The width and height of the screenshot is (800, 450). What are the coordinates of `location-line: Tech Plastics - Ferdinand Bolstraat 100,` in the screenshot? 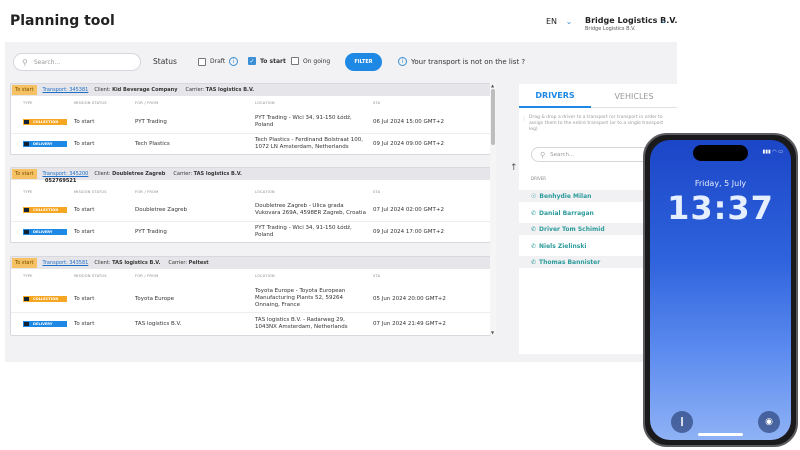 It's located at (309, 140).